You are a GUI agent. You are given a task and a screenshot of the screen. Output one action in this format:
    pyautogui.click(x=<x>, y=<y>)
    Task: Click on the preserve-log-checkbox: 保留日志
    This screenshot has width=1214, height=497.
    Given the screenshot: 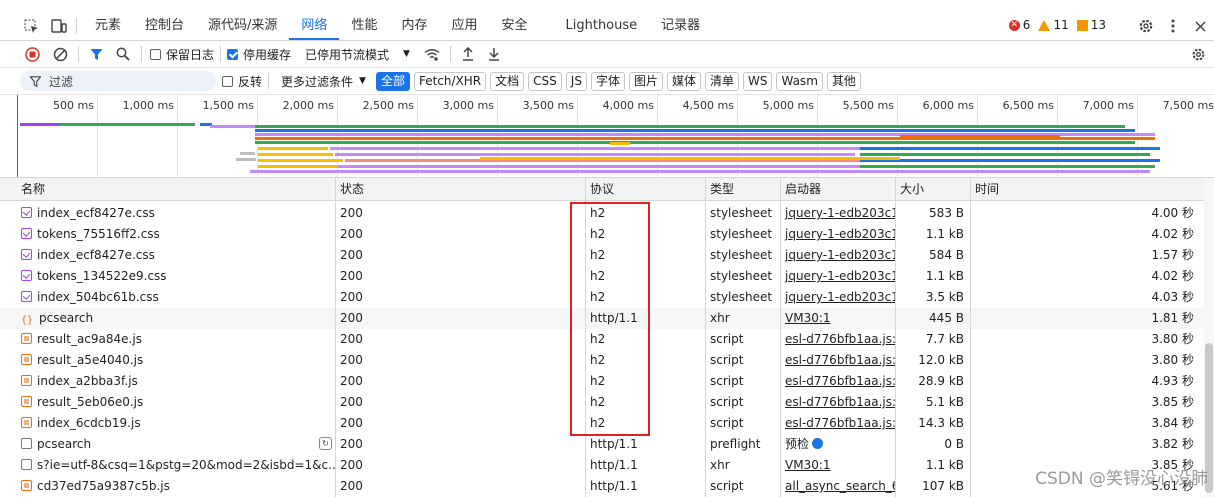 What is the action you would take?
    pyautogui.click(x=182, y=54)
    